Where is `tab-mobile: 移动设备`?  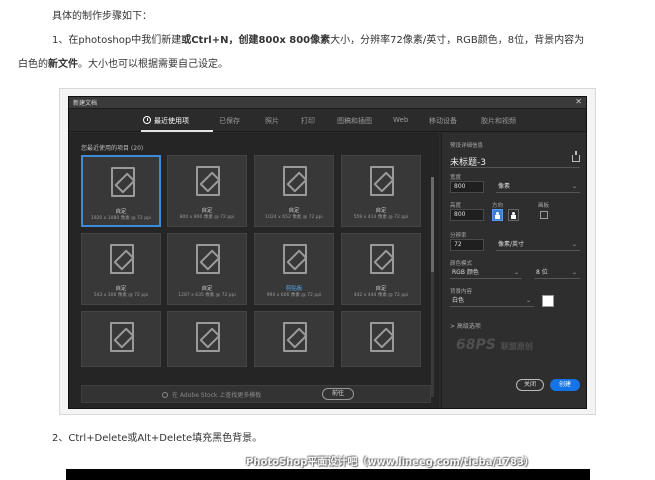 tab-mobile: 移动设备 is located at coordinates (443, 121).